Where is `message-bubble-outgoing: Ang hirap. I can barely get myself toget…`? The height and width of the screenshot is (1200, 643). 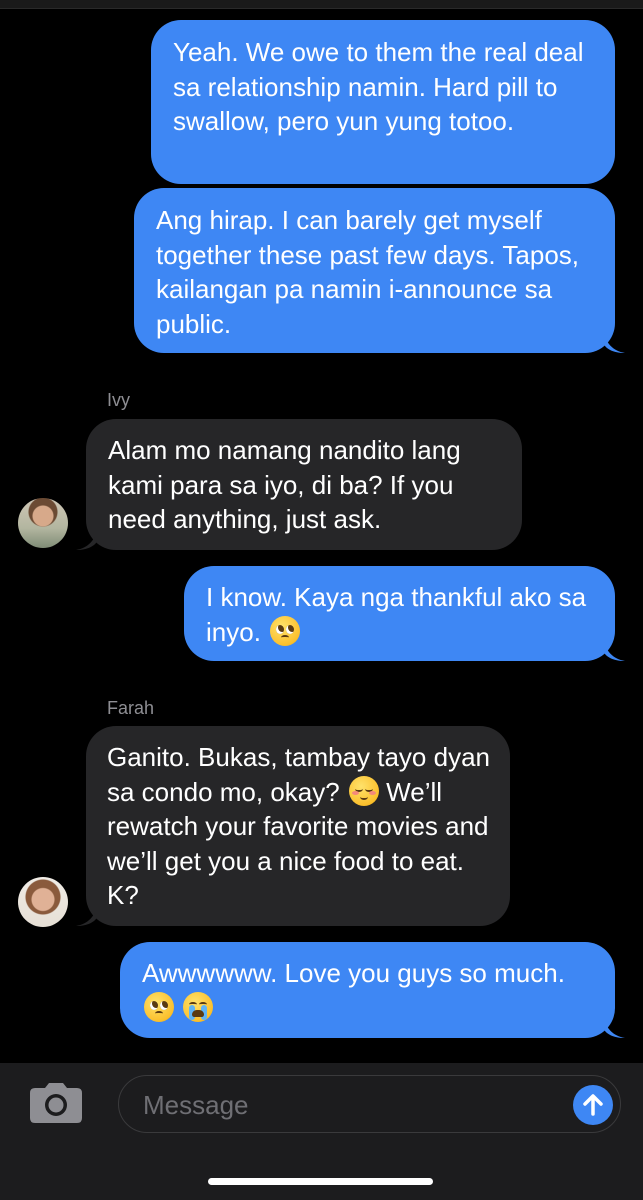 message-bubble-outgoing: Ang hirap. I can barely get myself toget… is located at coordinates (379, 270).